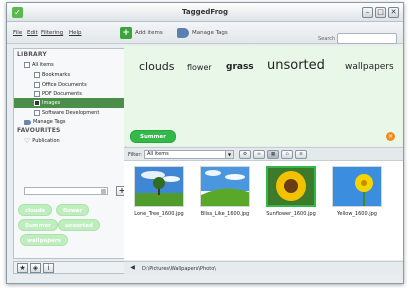  Describe the element at coordinates (229, 154) in the screenshot. I see `chevron-down-icon: ▼` at that location.